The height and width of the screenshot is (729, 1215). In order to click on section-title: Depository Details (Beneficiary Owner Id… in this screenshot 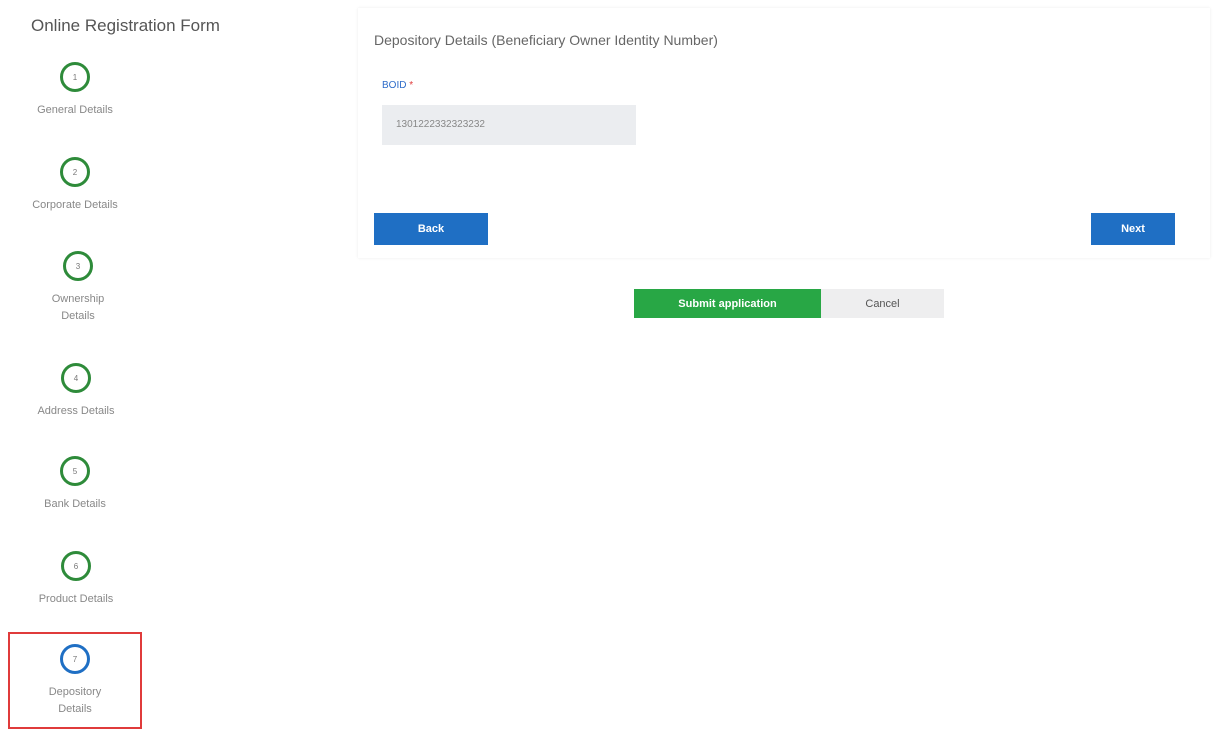, I will do `click(546, 40)`.